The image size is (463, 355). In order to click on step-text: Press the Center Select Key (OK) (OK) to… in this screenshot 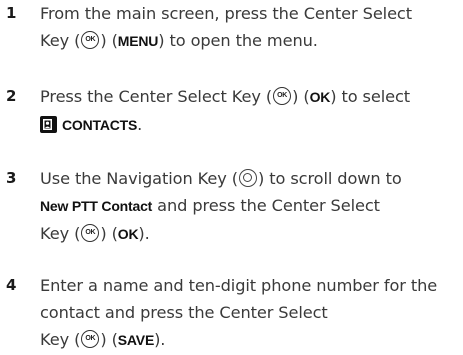, I will do `click(250, 111)`.